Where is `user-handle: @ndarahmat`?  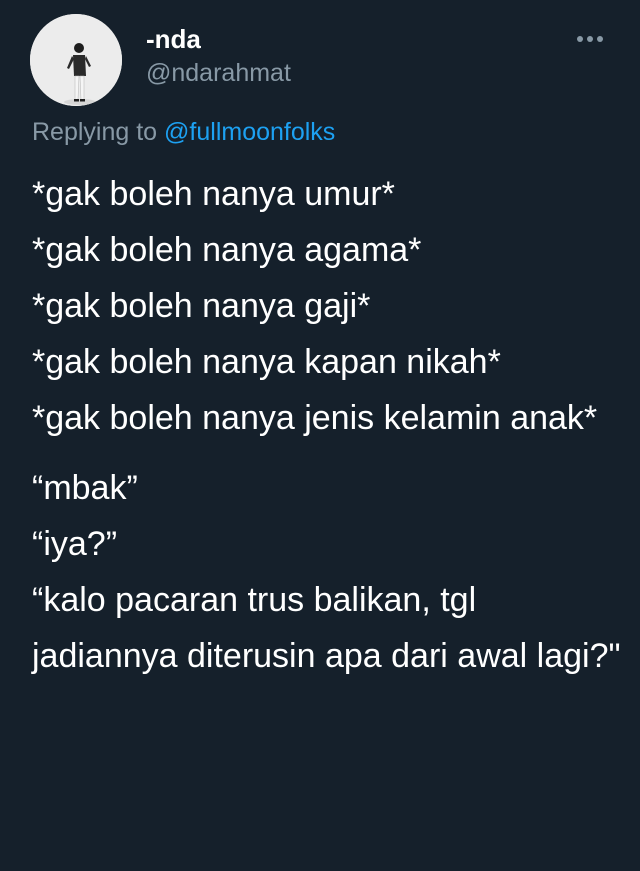 user-handle: @ndarahmat is located at coordinates (218, 73).